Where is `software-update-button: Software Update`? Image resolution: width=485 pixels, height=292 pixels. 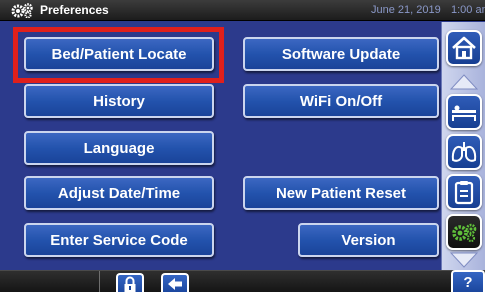
software-update-button: Software Update is located at coordinates (341, 54).